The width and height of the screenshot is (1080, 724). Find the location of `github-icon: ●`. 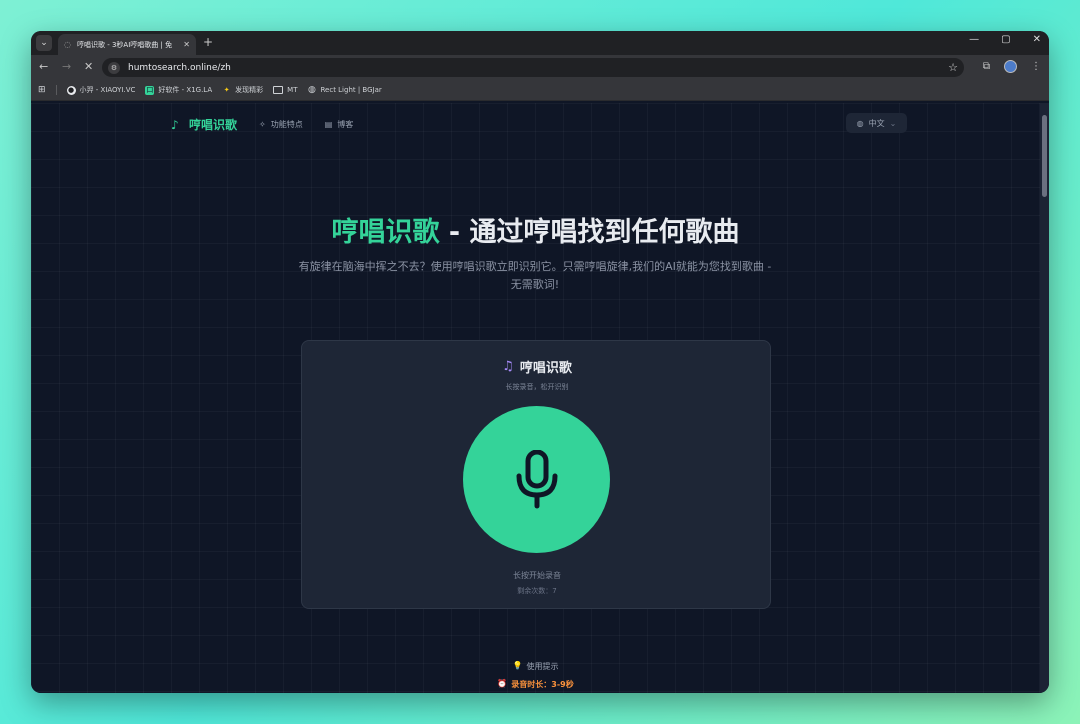

github-icon: ● is located at coordinates (71, 90).